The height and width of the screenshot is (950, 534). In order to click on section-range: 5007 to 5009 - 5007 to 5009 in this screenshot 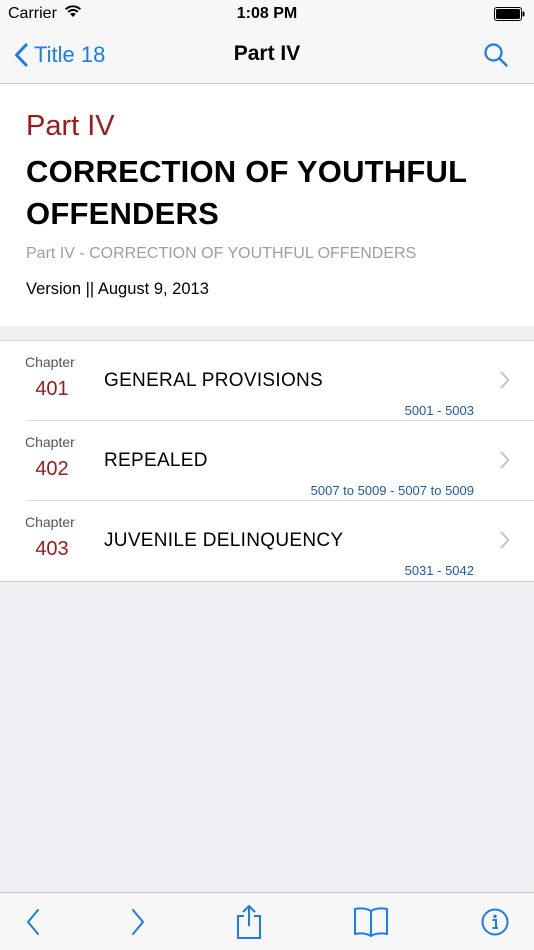, I will do `click(392, 490)`.